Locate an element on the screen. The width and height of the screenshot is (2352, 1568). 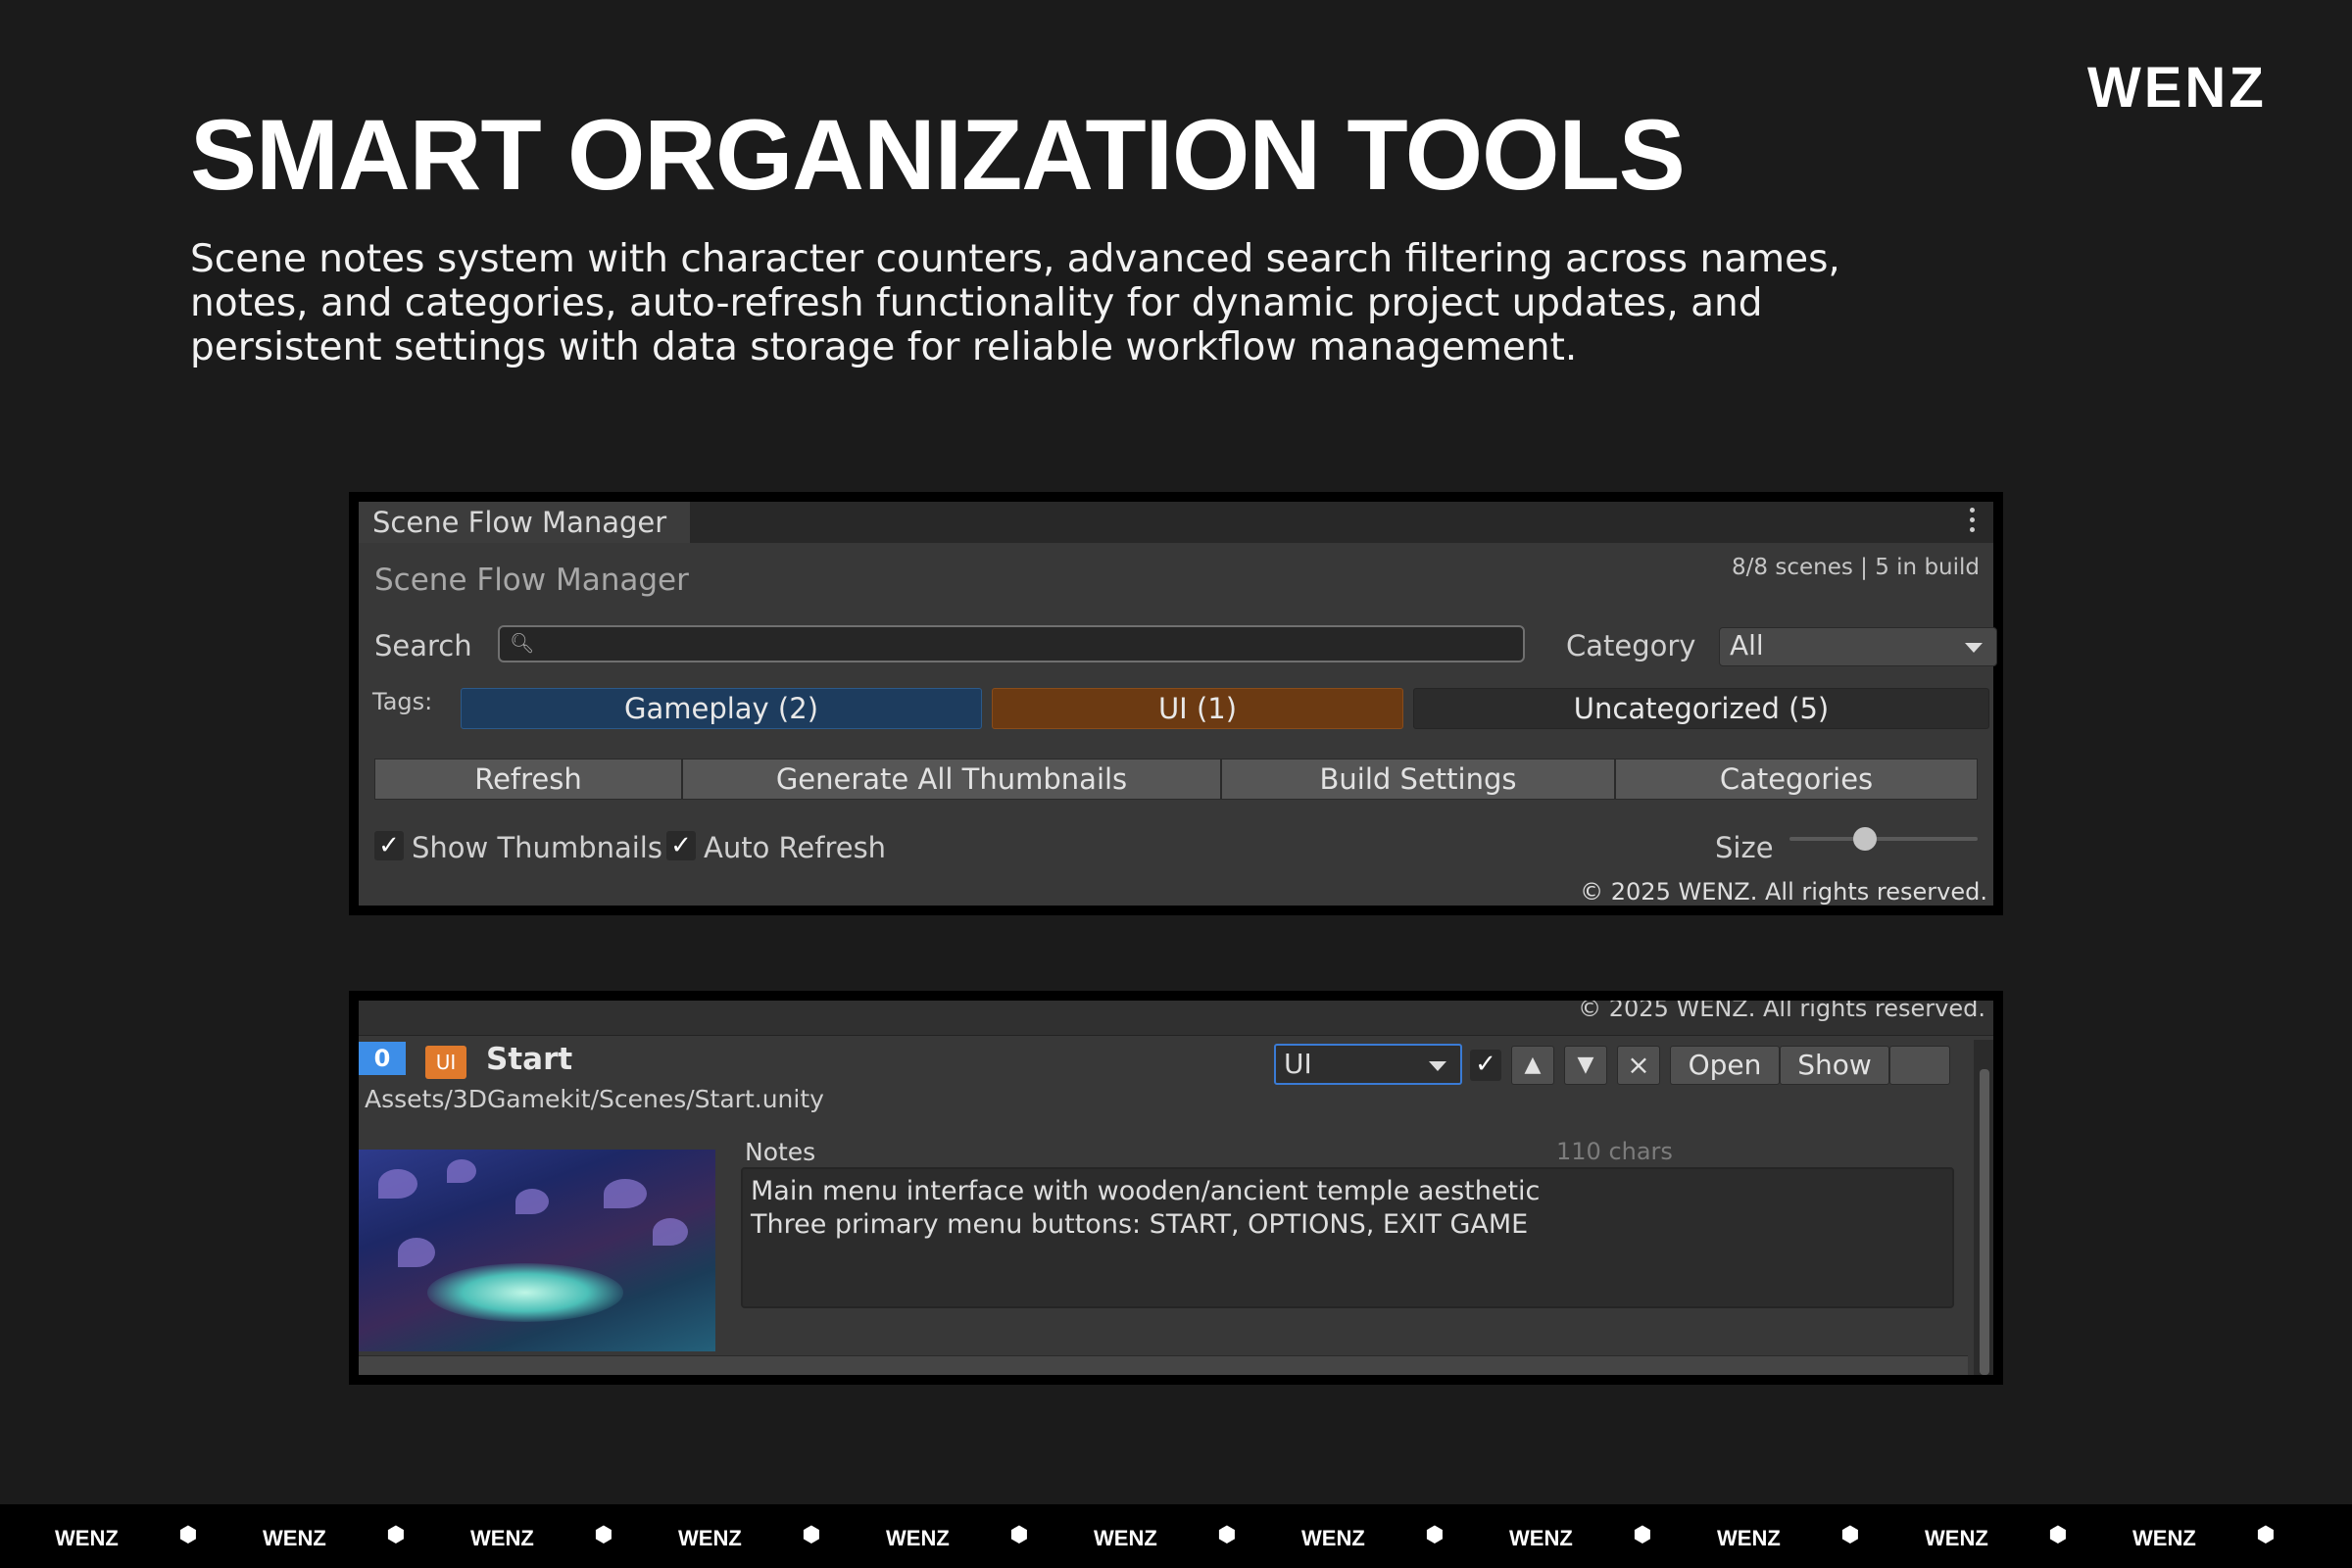
scrollbar is located at coordinates (1983, 1207).